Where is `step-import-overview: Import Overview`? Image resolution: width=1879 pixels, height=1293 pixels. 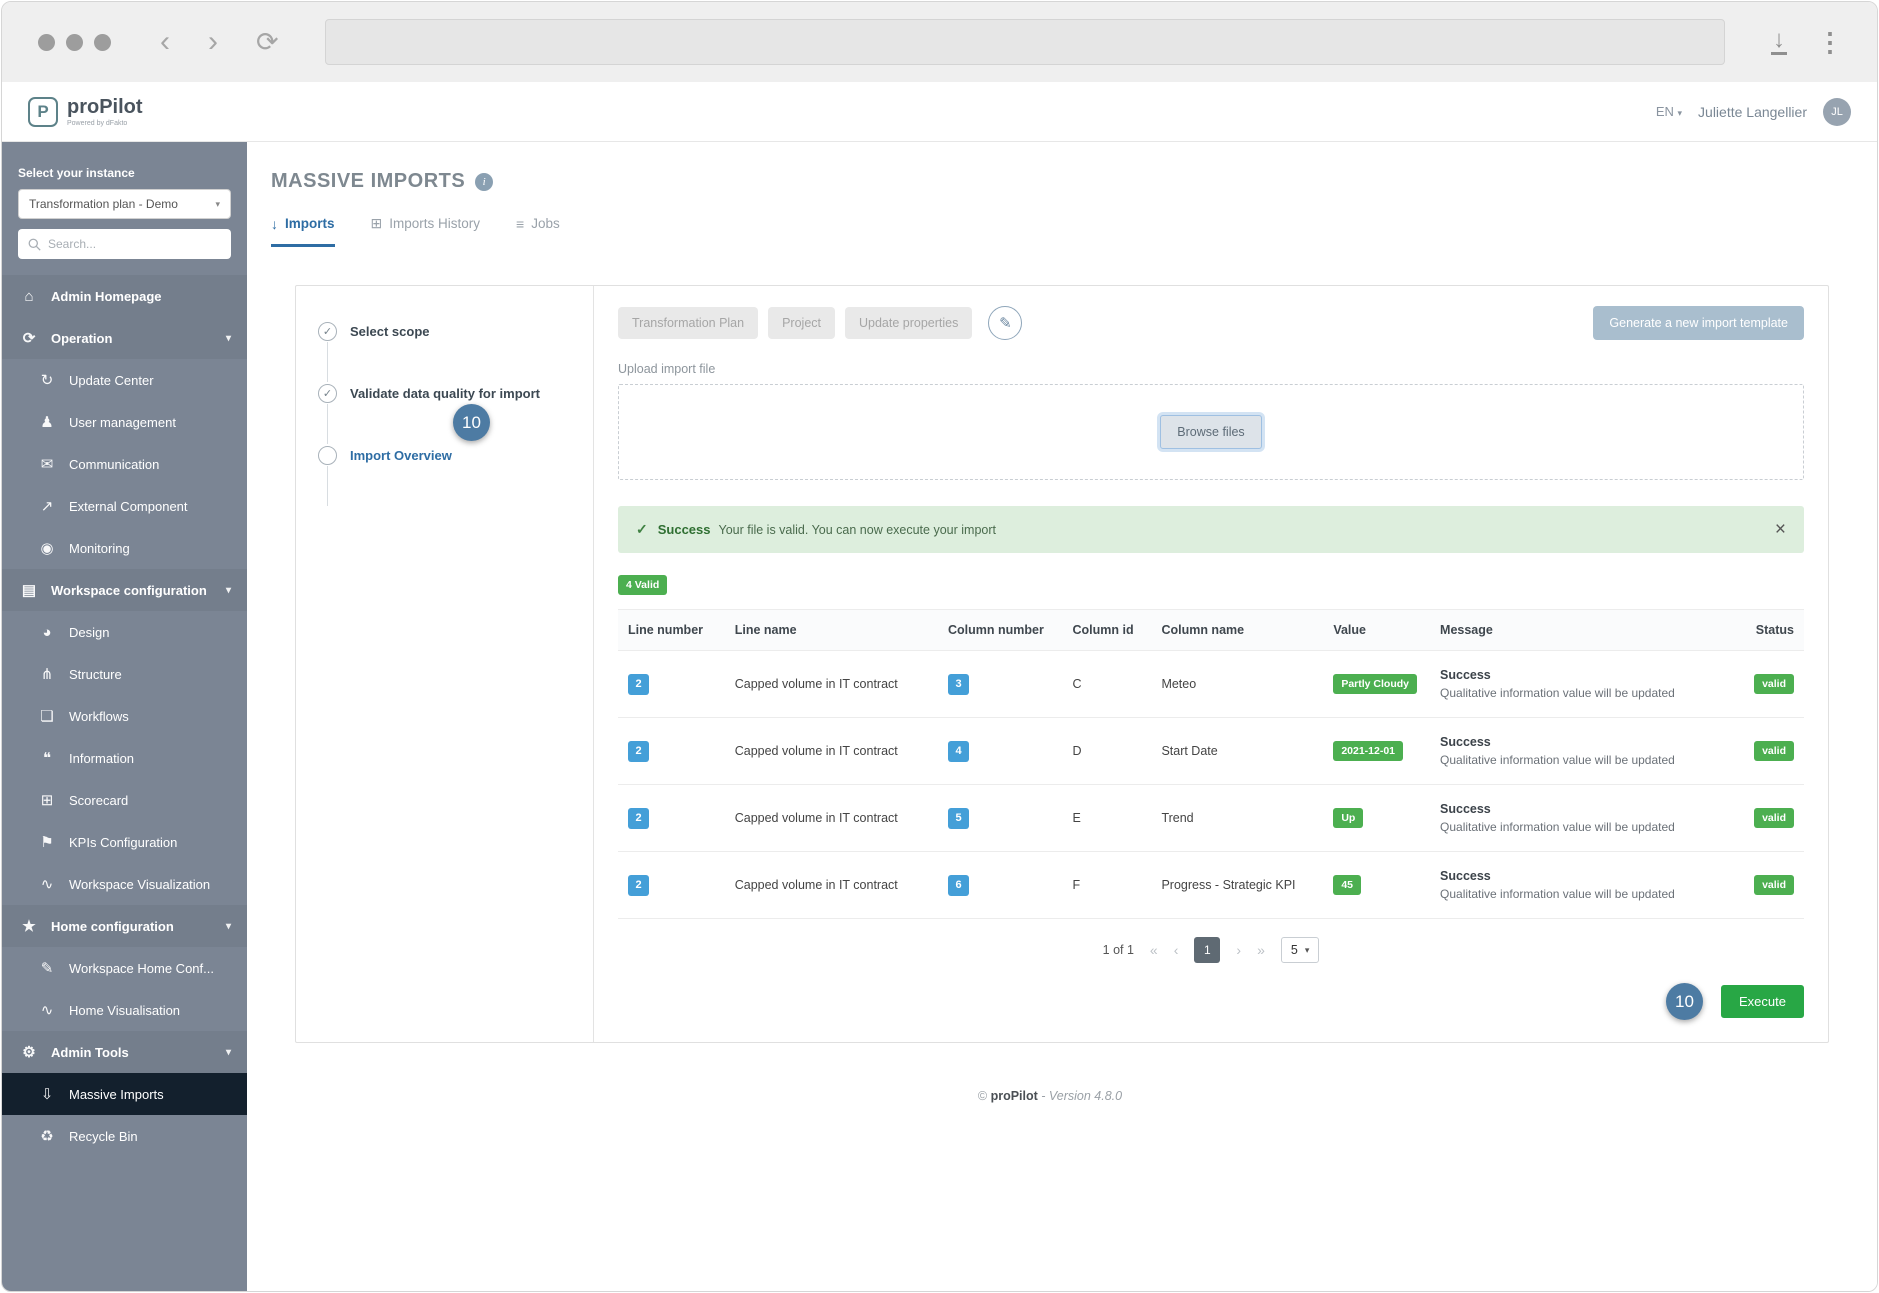
step-import-overview: Import Overview is located at coordinates (444, 475).